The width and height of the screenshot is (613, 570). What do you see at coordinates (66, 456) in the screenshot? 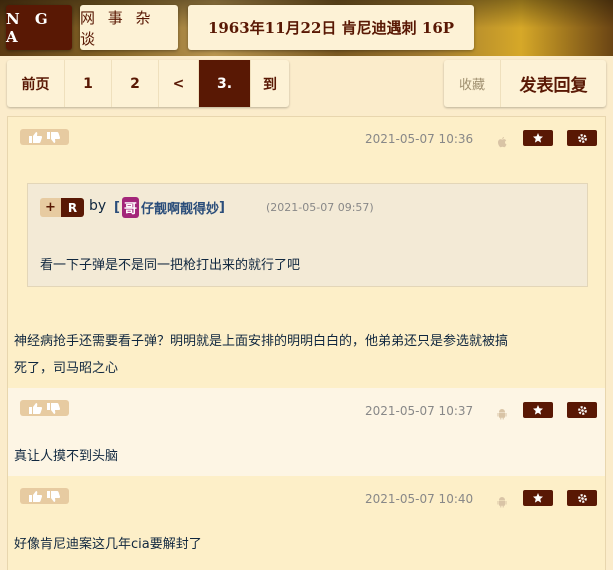
I see `post-content-line: 真让人摸不到头脑` at bounding box center [66, 456].